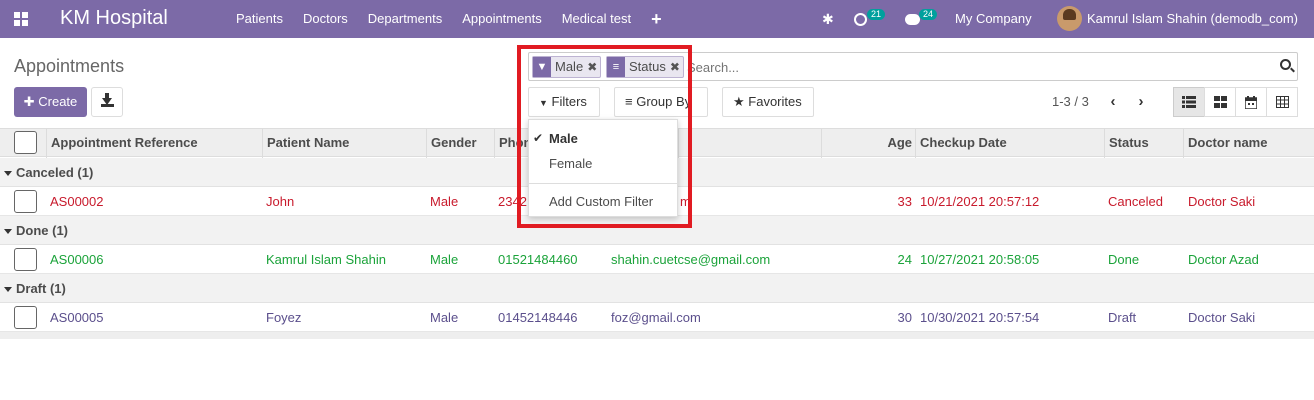 This screenshot has height=400, width=1314. Describe the element at coordinates (154, 143) in the screenshot. I see `column-appointment-reference: Appointment Reference` at that location.